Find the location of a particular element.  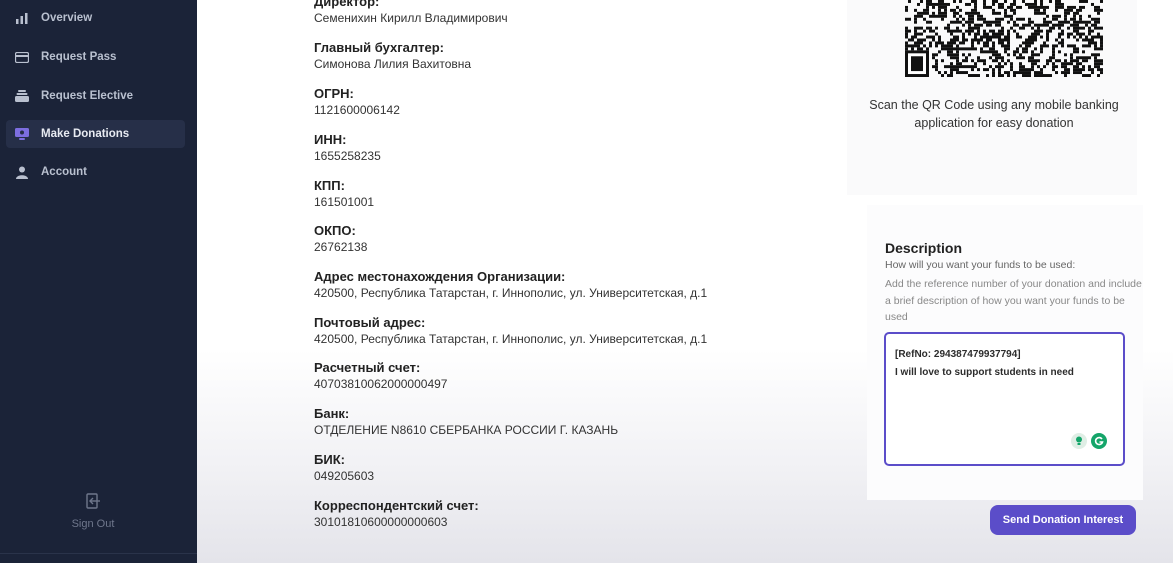

detail-value: Симонова Лилия Вахитовна is located at coordinates (393, 64).